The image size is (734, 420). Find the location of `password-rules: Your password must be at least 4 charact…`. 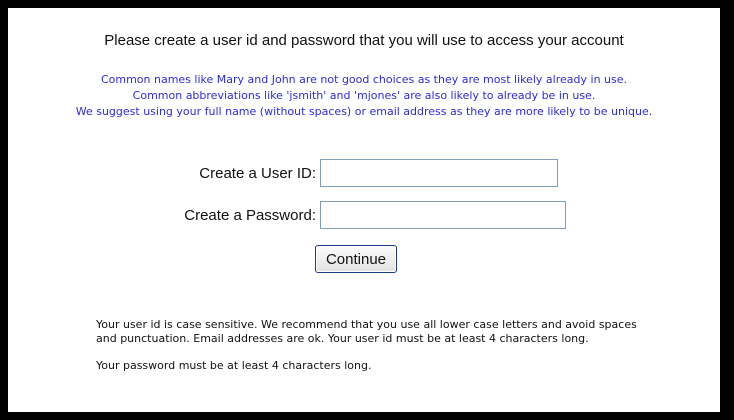

password-rules: Your password must be at least 4 charact… is located at coordinates (234, 365).